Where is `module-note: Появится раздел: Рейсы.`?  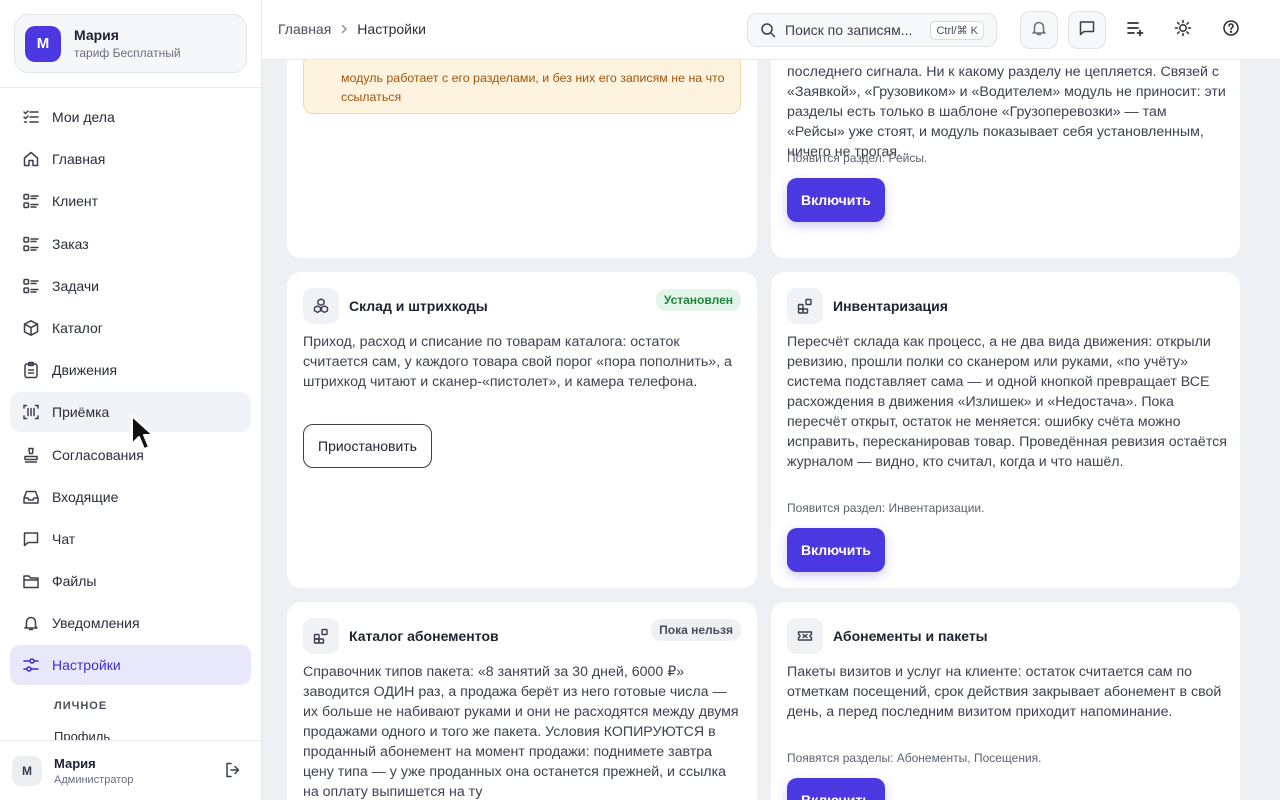 module-note: Появится раздел: Рейсы. is located at coordinates (857, 158).